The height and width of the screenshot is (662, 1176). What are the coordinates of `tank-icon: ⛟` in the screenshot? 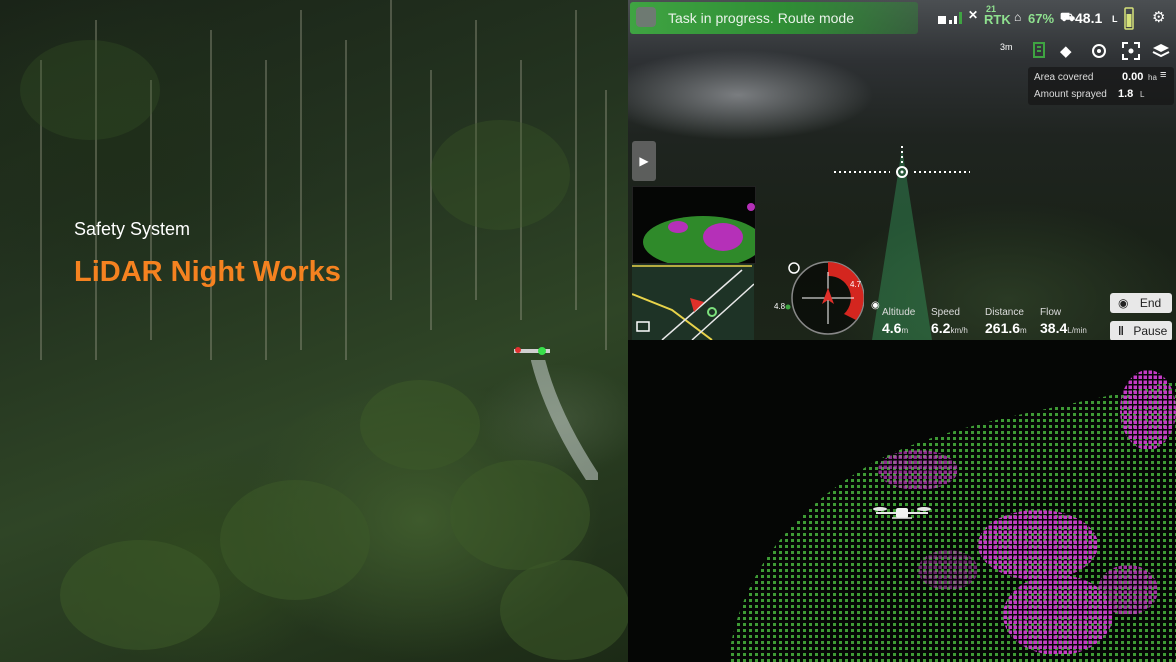 It's located at (1068, 17).